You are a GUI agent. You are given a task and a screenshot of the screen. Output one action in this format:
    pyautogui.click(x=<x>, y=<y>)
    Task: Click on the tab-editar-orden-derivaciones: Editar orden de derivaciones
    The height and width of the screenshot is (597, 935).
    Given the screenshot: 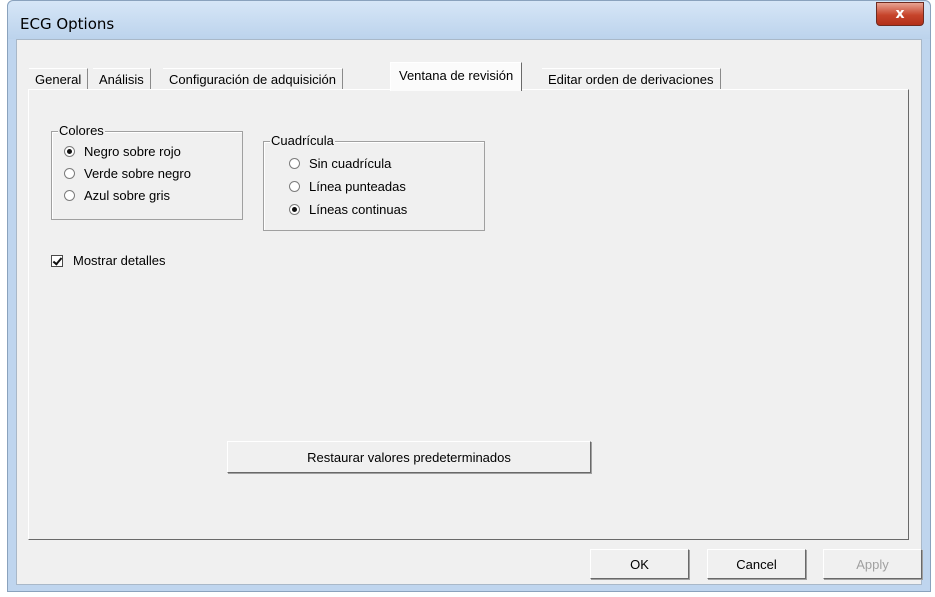 What is the action you would take?
    pyautogui.click(x=631, y=79)
    